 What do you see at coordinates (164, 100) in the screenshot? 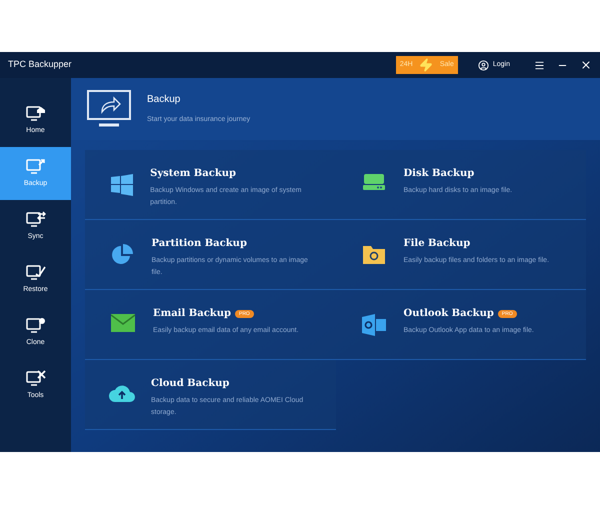
I see `header-title: Backup` at bounding box center [164, 100].